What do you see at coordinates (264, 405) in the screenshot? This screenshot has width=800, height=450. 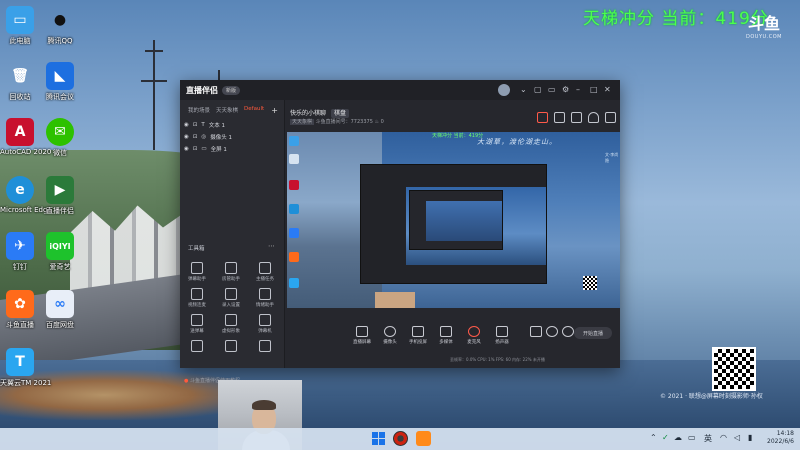 I see `webcam-person-hair` at bounding box center [264, 405].